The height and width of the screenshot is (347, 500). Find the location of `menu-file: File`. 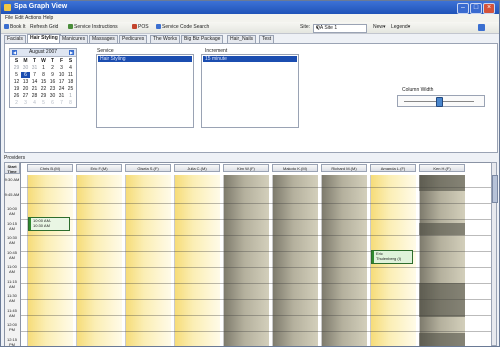

menu-file: File is located at coordinates (9, 18).